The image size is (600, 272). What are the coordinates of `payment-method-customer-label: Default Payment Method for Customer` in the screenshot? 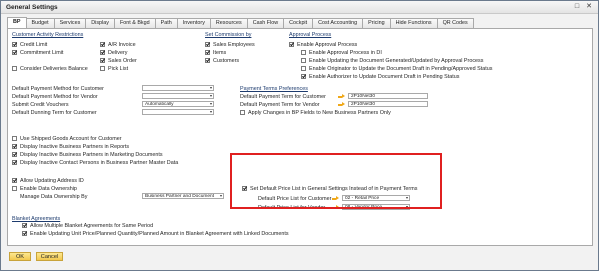 It's located at (58, 89).